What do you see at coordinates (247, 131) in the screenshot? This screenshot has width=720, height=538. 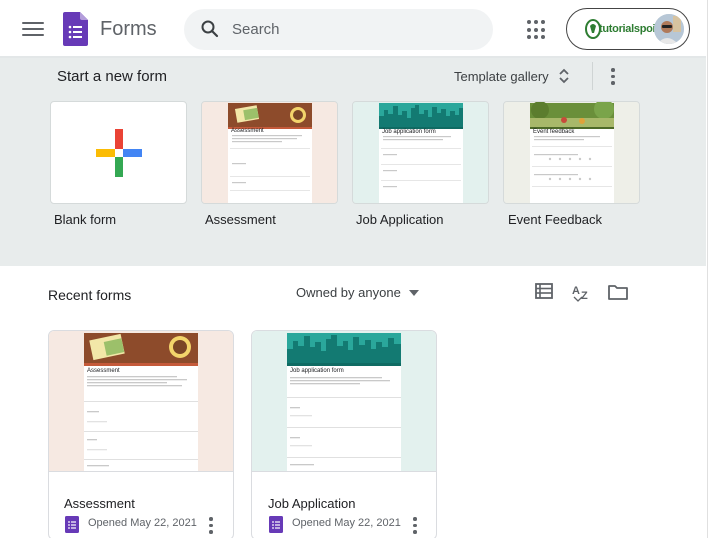 I see `assessment-preview-title: Assessment` at bounding box center [247, 131].